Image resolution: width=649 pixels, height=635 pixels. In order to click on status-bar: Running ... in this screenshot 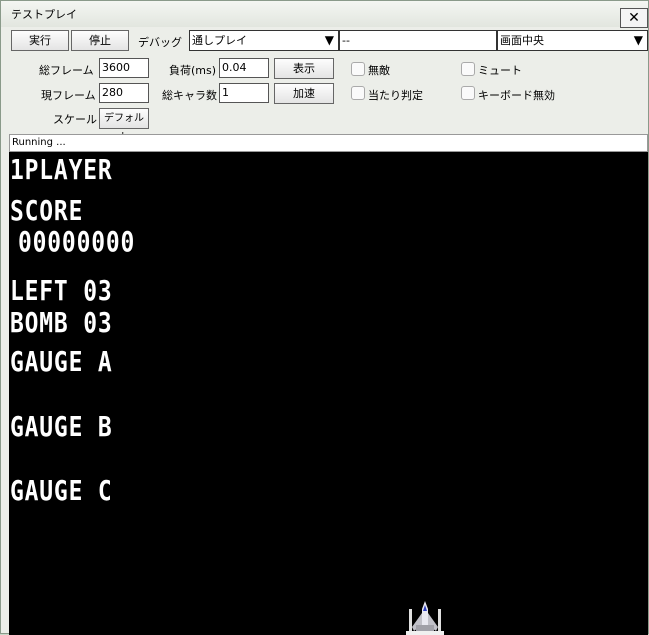, I will do `click(328, 143)`.